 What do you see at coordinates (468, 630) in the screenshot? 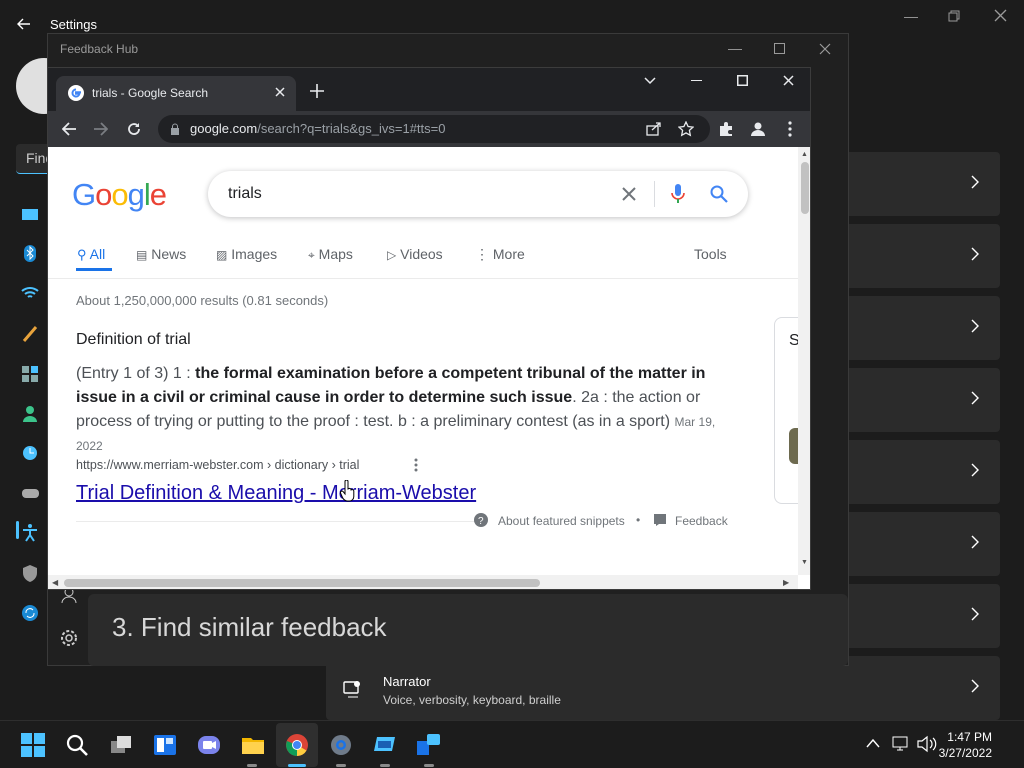
I see `find-similar-feedback-section: 3. Find similar feedback` at bounding box center [468, 630].